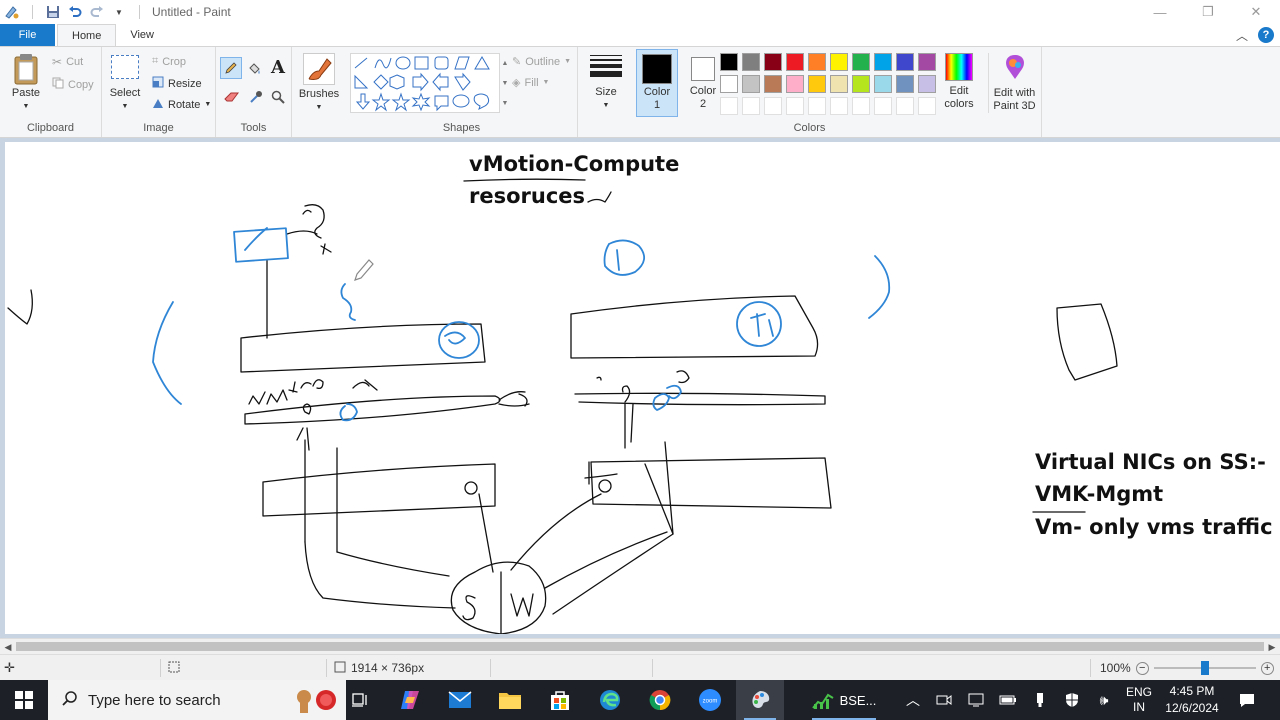 Image resolution: width=1280 pixels, height=720 pixels. What do you see at coordinates (73, 84) in the screenshot?
I see `copy-button: Copy` at bounding box center [73, 84].